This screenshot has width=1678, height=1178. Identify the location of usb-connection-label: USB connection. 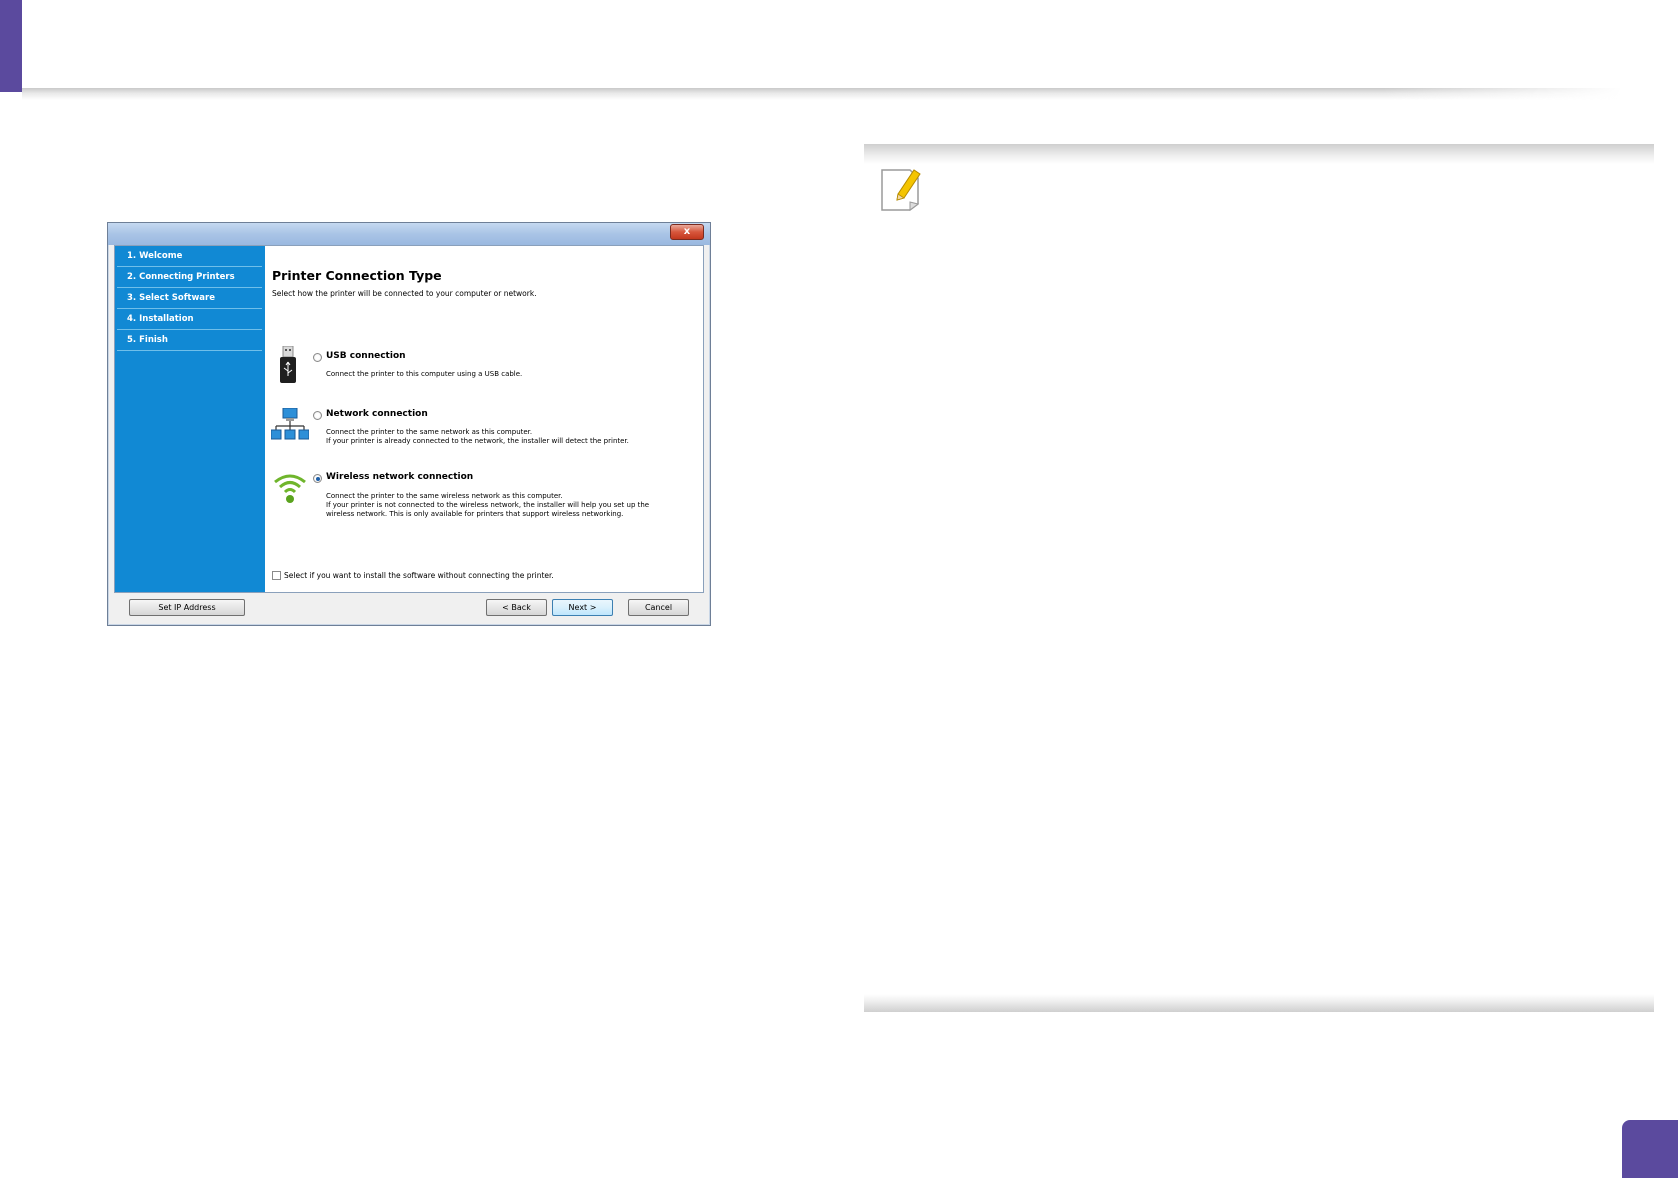
(366, 356).